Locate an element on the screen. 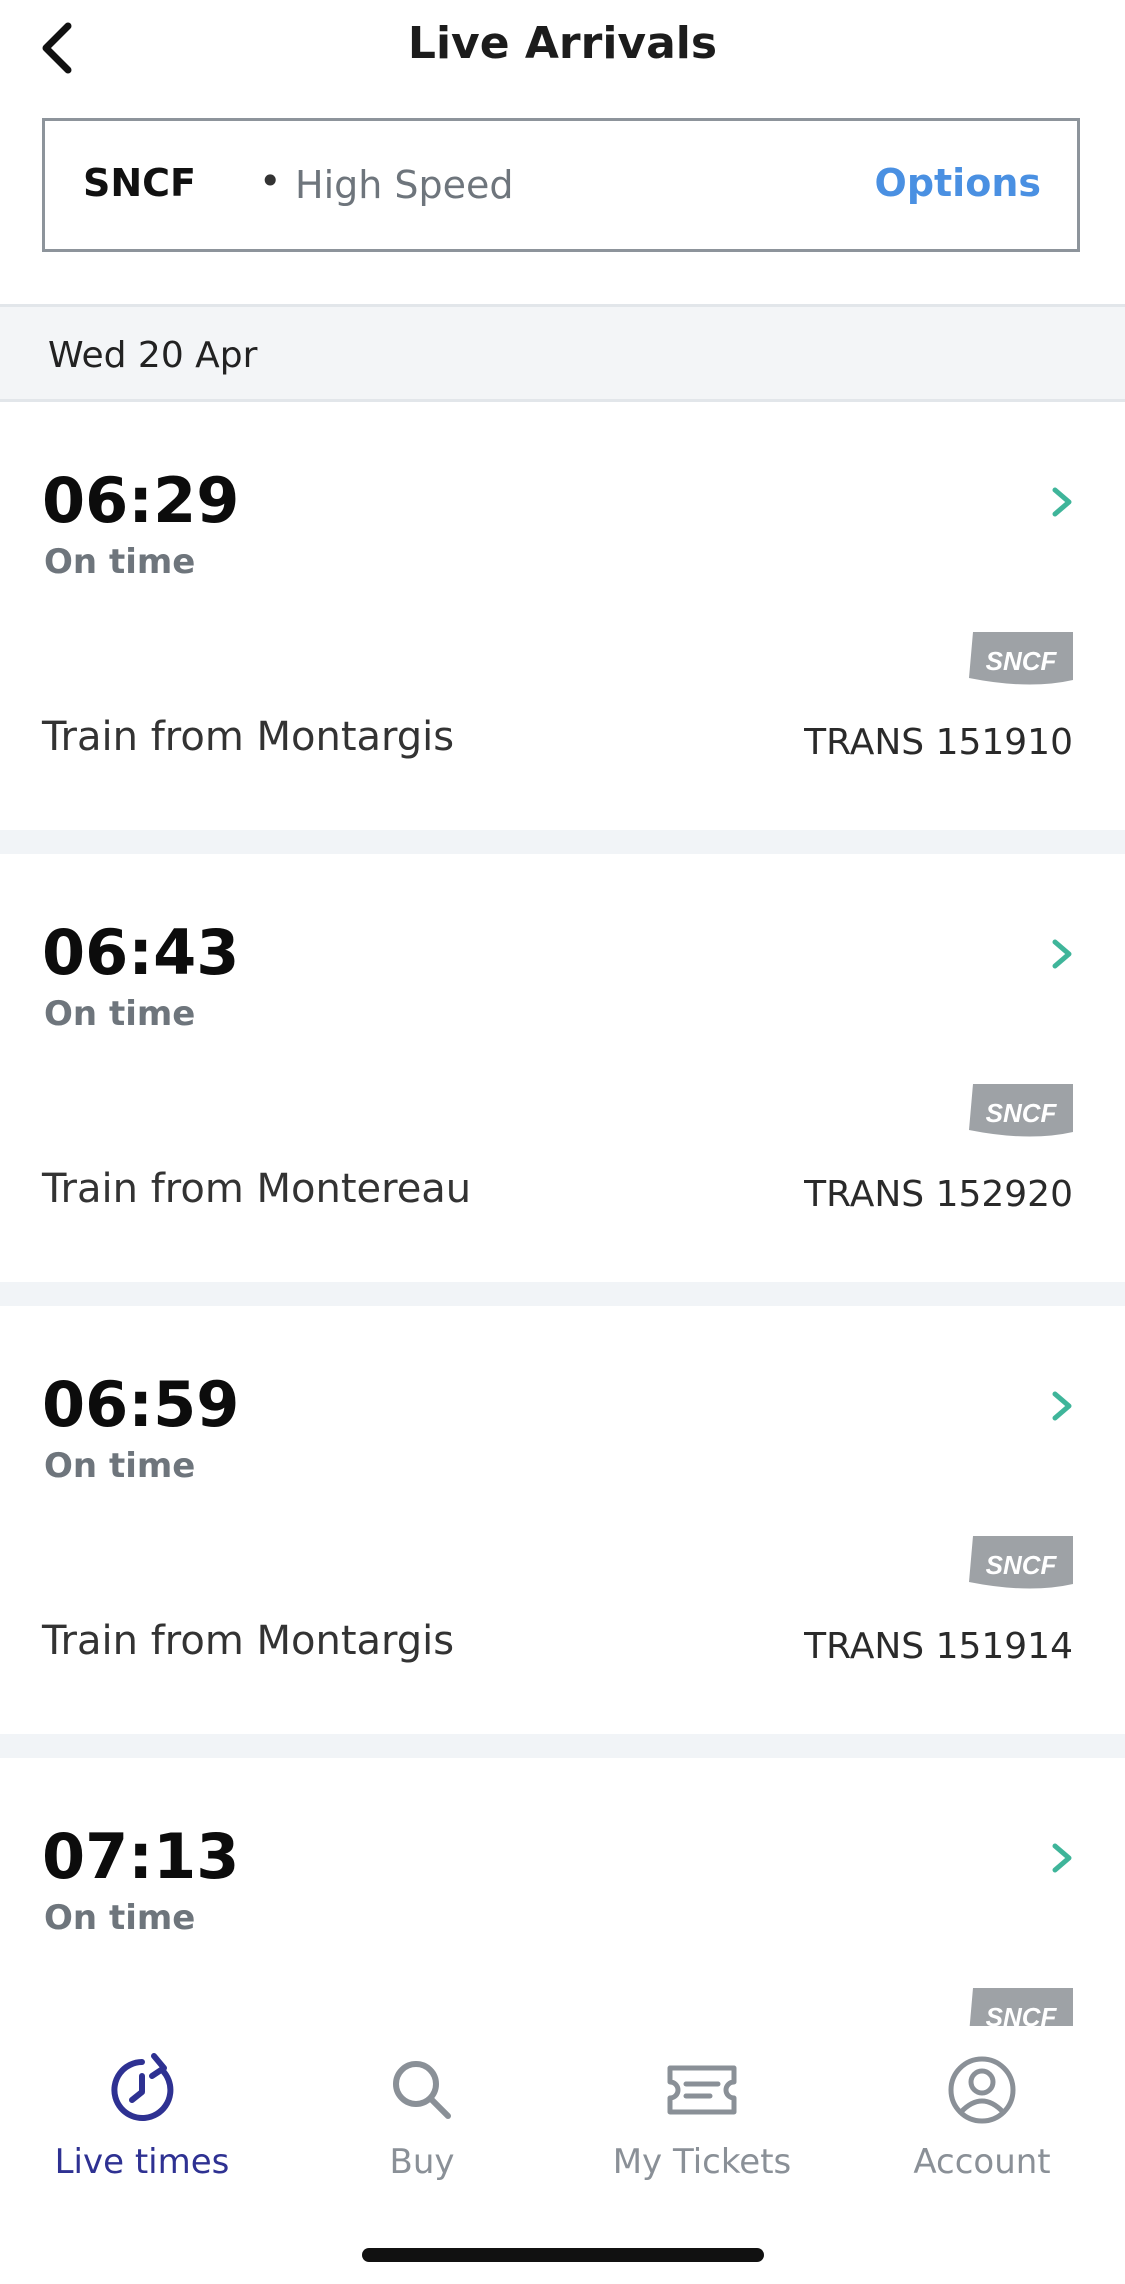 Image resolution: width=1125 pixels, height=2284 pixels. account-icon is located at coordinates (982, 2090).